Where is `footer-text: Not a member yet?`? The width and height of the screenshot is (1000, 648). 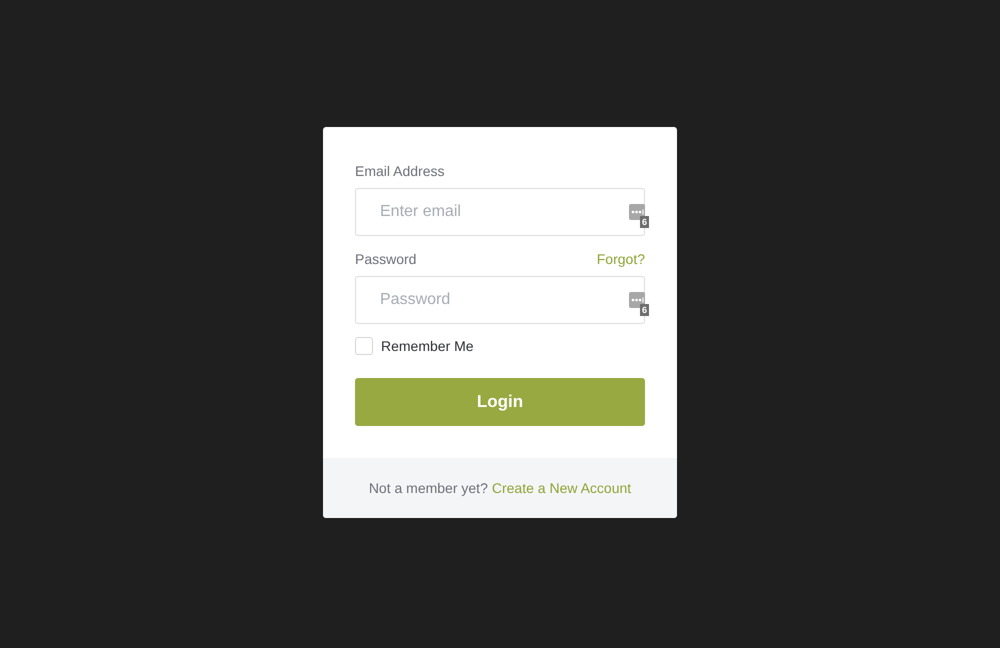
footer-text: Not a member yet? is located at coordinates (428, 488).